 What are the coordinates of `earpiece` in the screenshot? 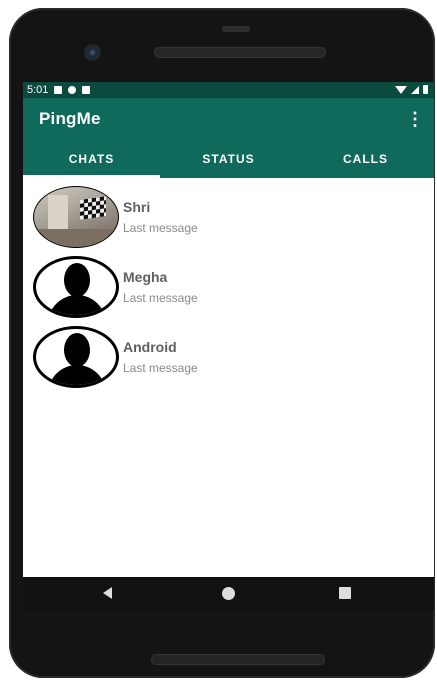 It's located at (240, 52).